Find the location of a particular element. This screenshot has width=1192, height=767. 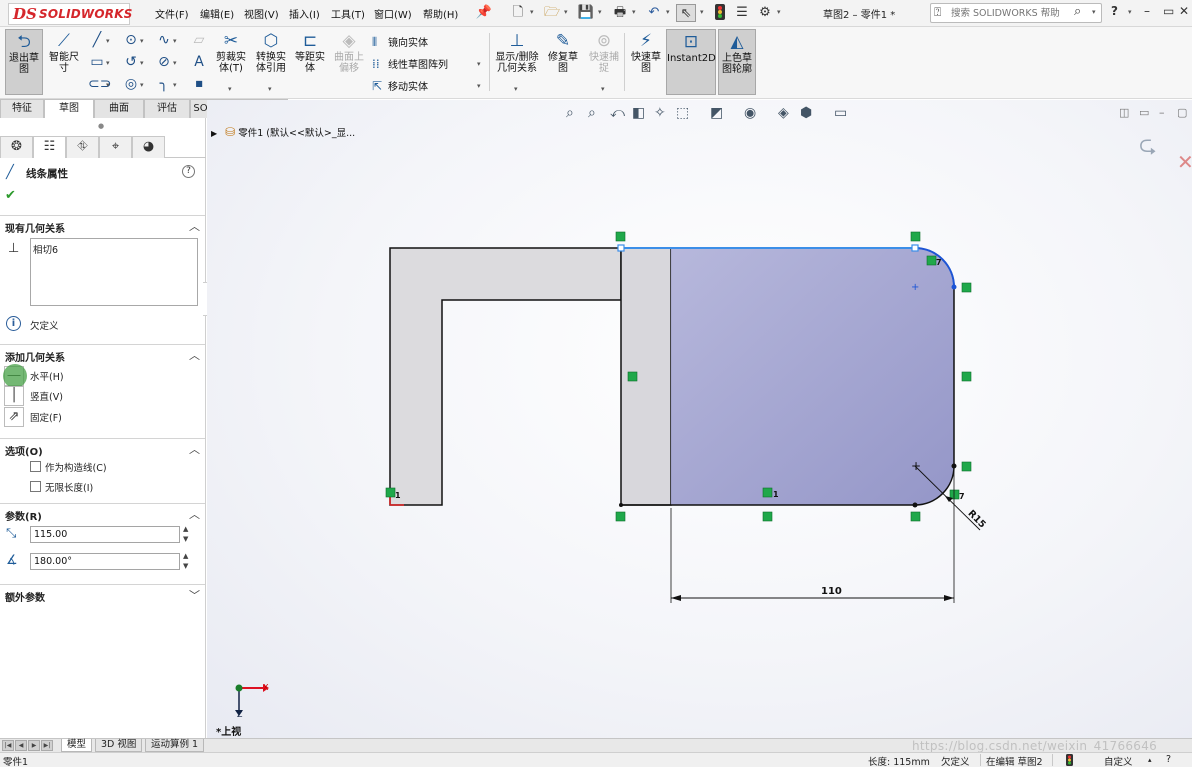

tab-model: 模型 is located at coordinates (77, 745).